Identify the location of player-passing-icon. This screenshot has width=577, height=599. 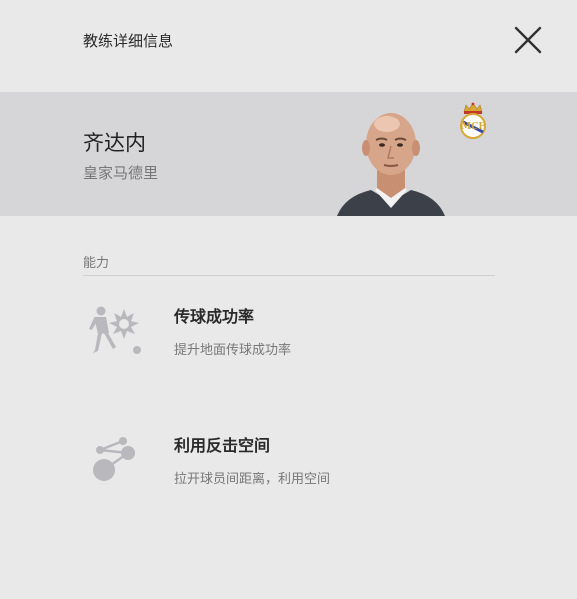
(115, 330).